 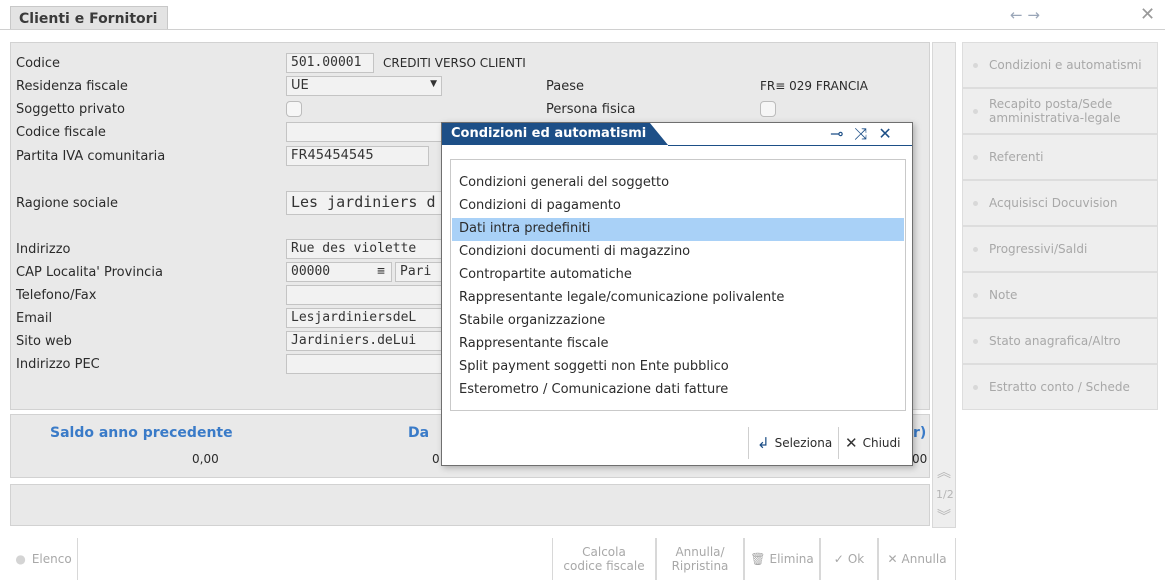 What do you see at coordinates (364, 86) in the screenshot?
I see `residenza-select: UE ▼` at bounding box center [364, 86].